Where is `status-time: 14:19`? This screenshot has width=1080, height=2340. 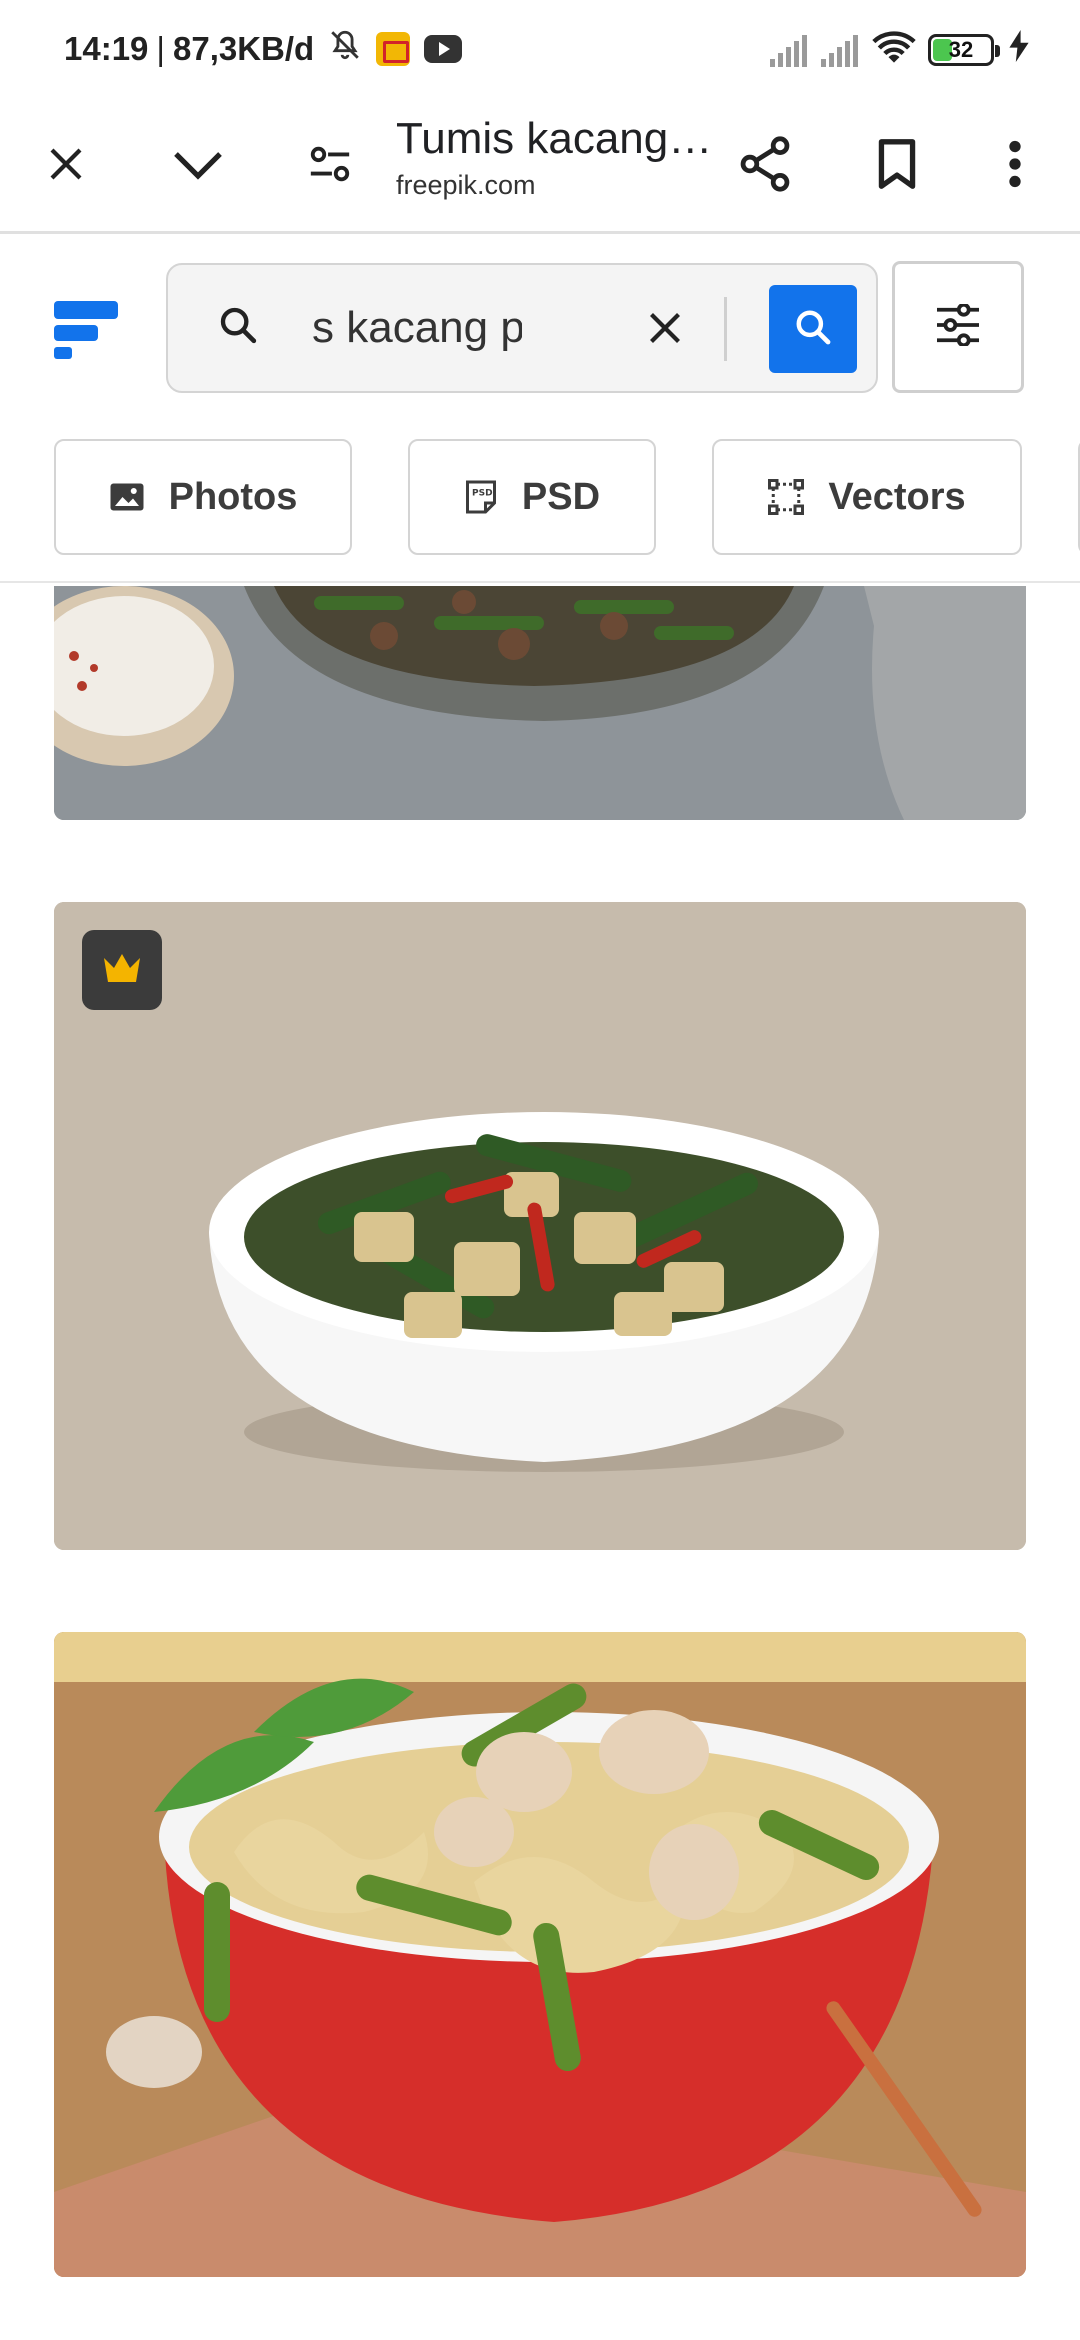 status-time: 14:19 is located at coordinates (106, 48).